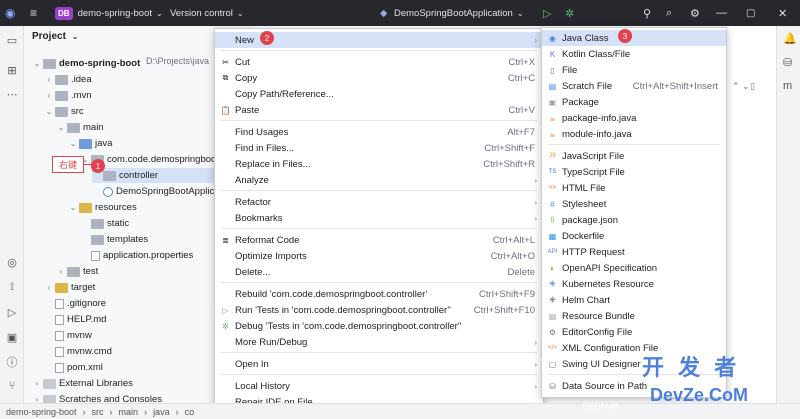  Describe the element at coordinates (787, 86) in the screenshot. I see `maven-icon: m` at that location.